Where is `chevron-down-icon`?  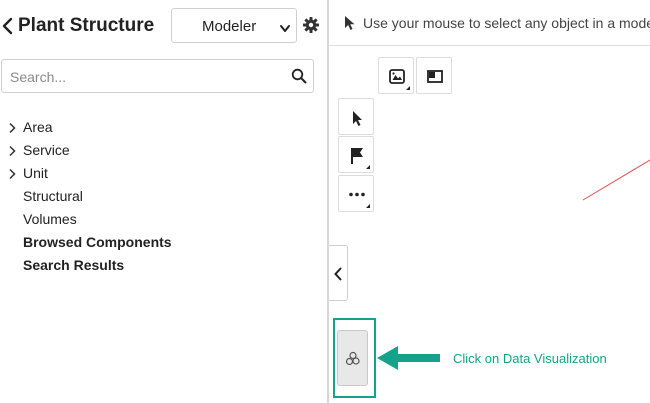
chevron-down-icon is located at coordinates (285, 26).